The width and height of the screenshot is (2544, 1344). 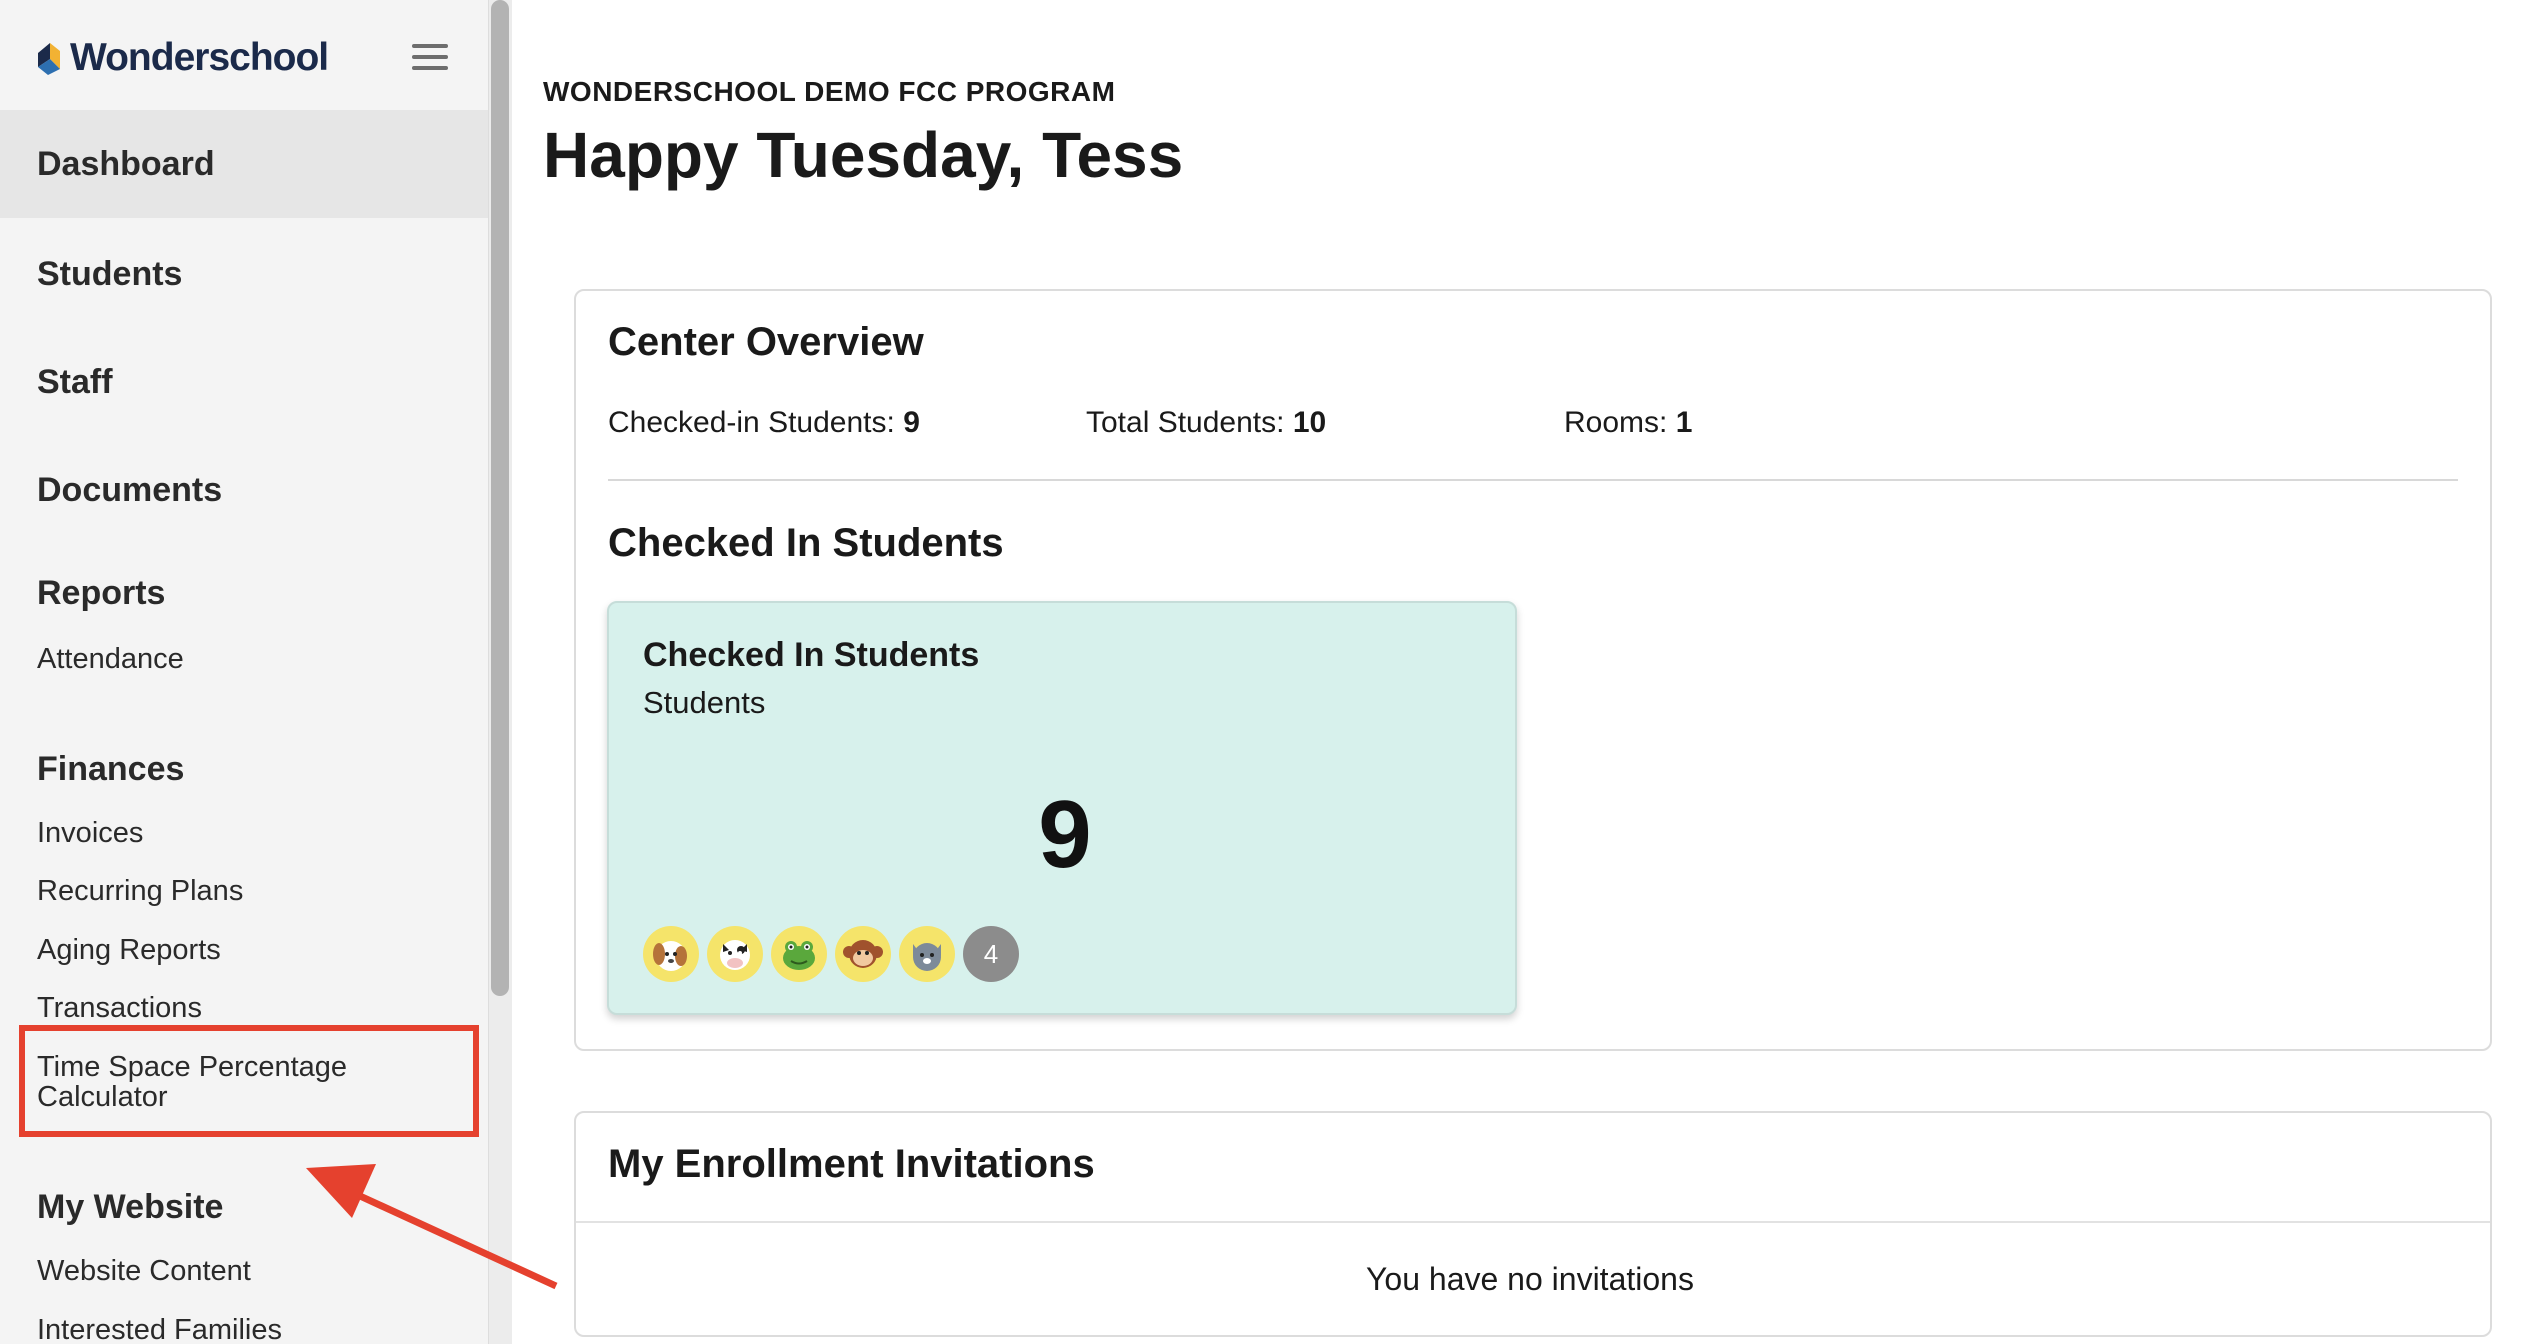 What do you see at coordinates (991, 954) in the screenshot?
I see `more-avatars-badge: 4` at bounding box center [991, 954].